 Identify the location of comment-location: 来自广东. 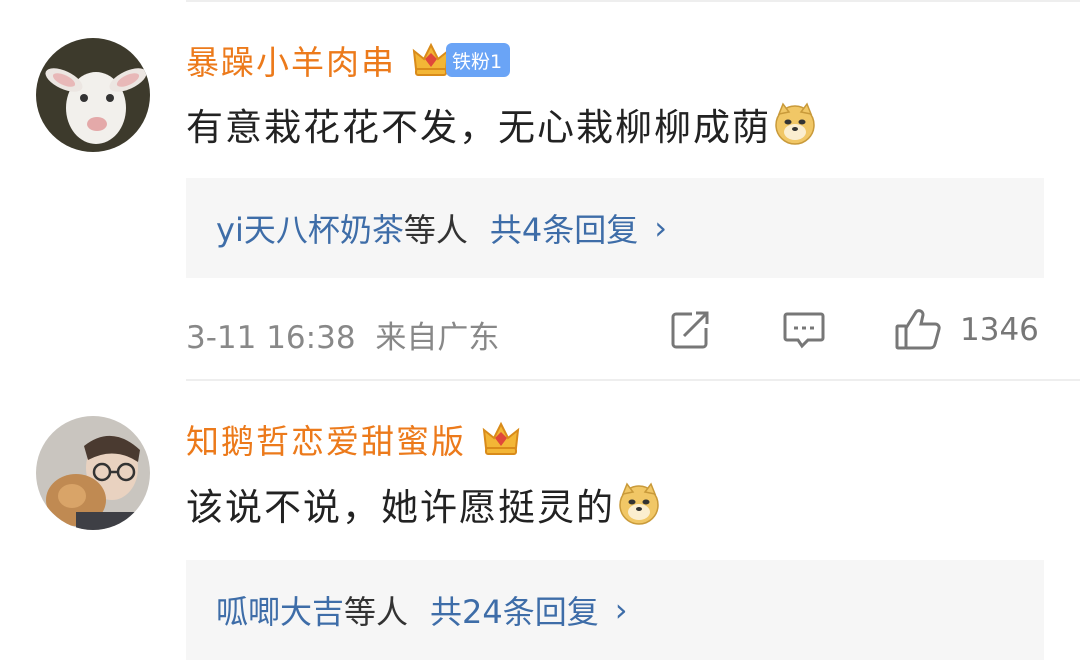
(437, 338).